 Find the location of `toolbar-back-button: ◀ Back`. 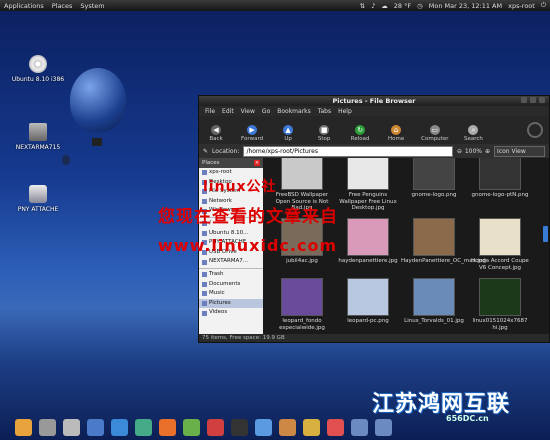

toolbar-back-button: ◀ Back is located at coordinates (216, 133).